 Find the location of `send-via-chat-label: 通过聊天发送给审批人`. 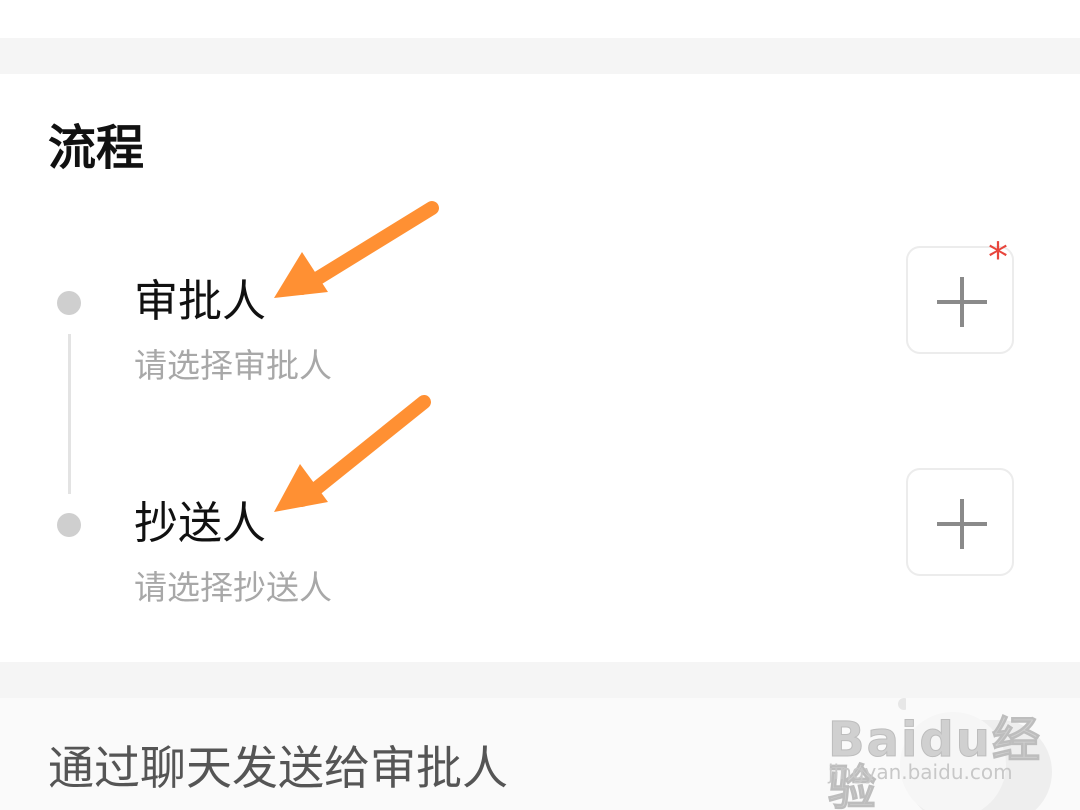

send-via-chat-label: 通过聊天发送给审批人 is located at coordinates (278, 768).